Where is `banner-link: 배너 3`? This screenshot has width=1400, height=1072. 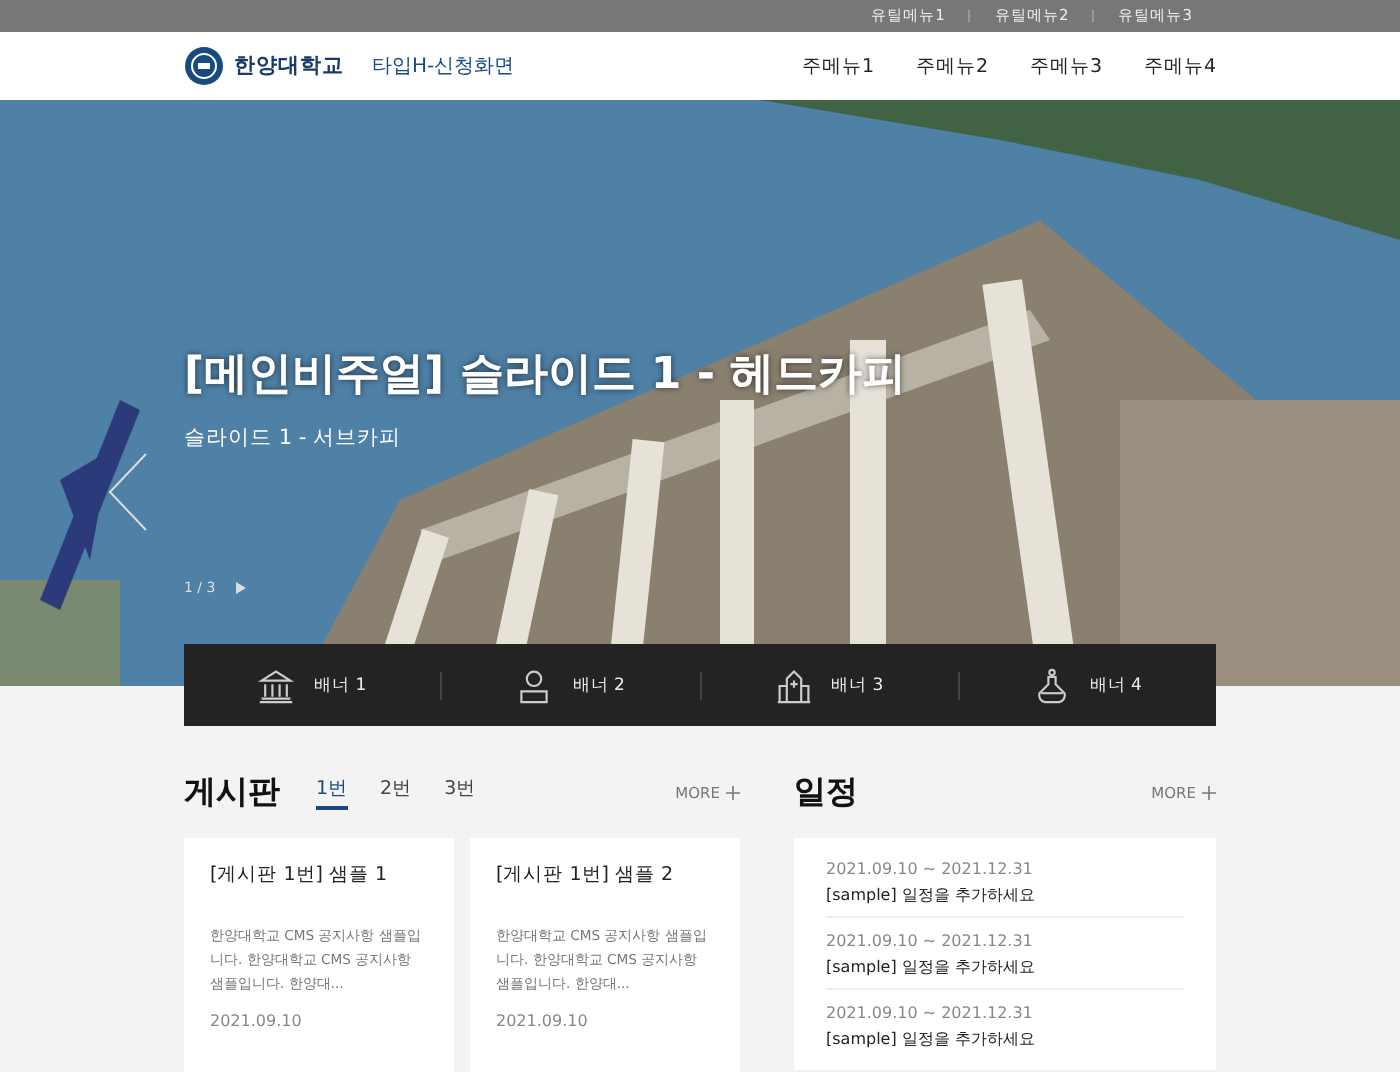
banner-link: 배너 3 is located at coordinates (857, 685).